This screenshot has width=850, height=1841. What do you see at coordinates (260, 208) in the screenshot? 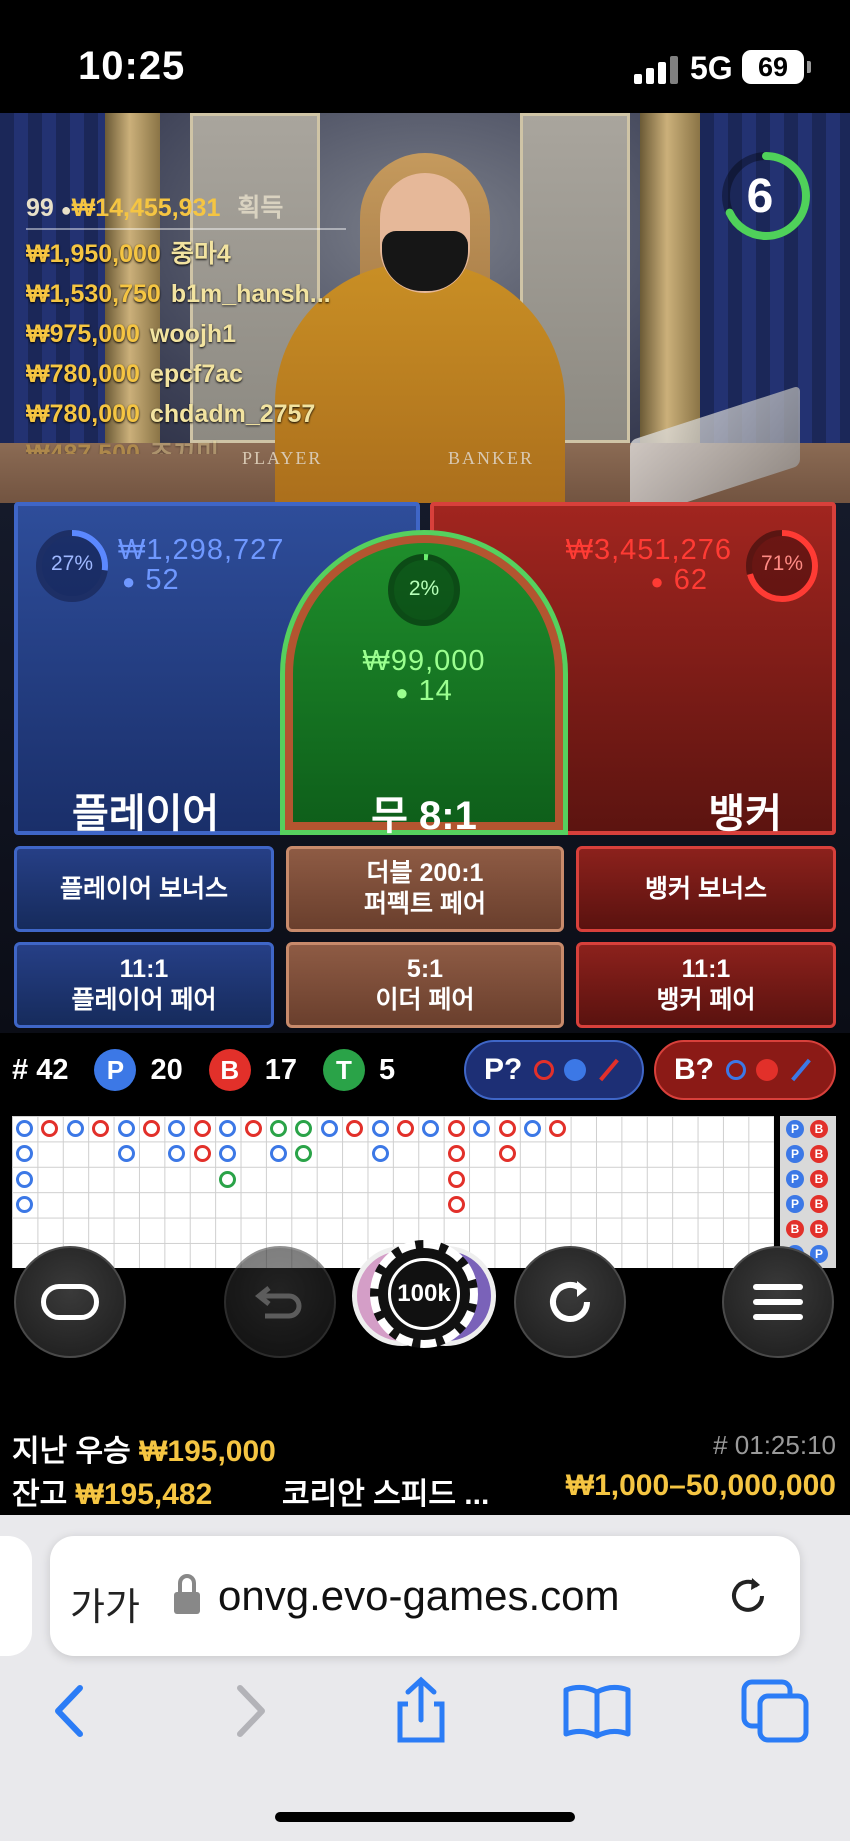
I see `winners-suffix: 획득` at bounding box center [260, 208].